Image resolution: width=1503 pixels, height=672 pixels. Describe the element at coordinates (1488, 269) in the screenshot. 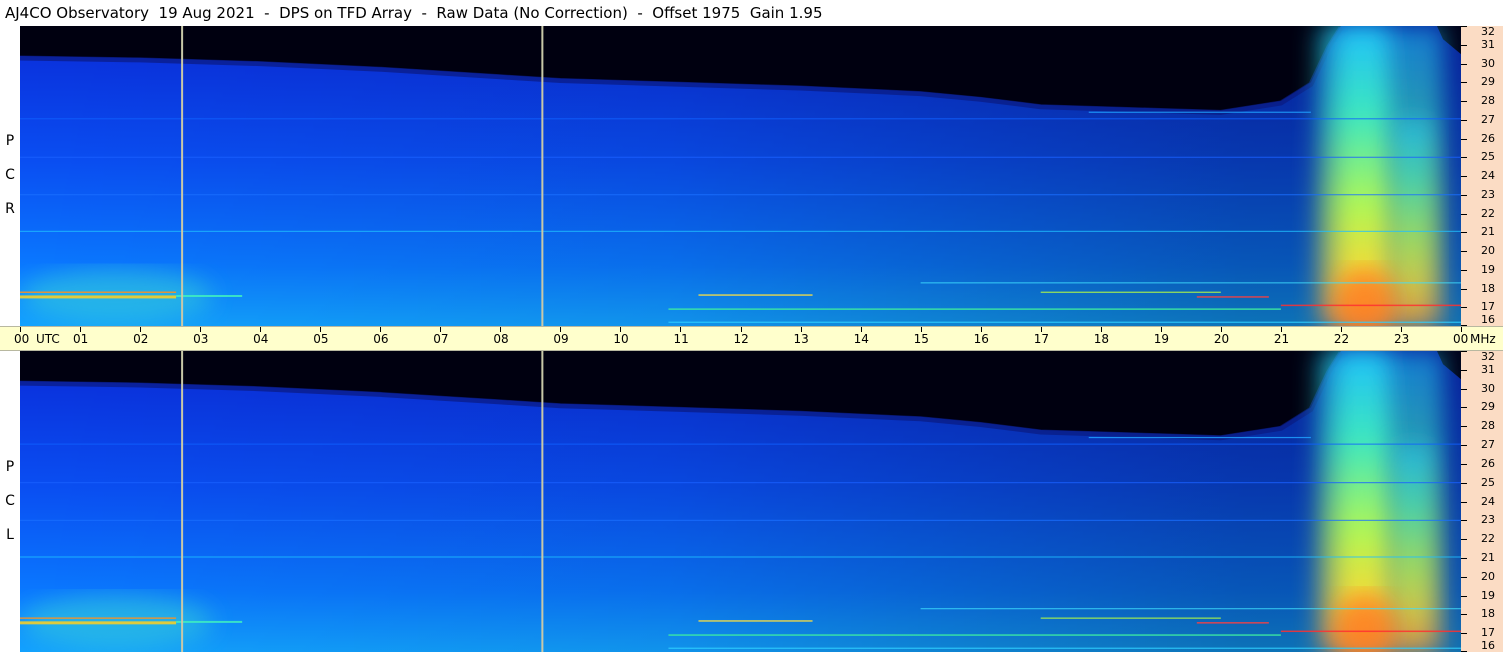

I see `freq-tick-label: 19` at that location.